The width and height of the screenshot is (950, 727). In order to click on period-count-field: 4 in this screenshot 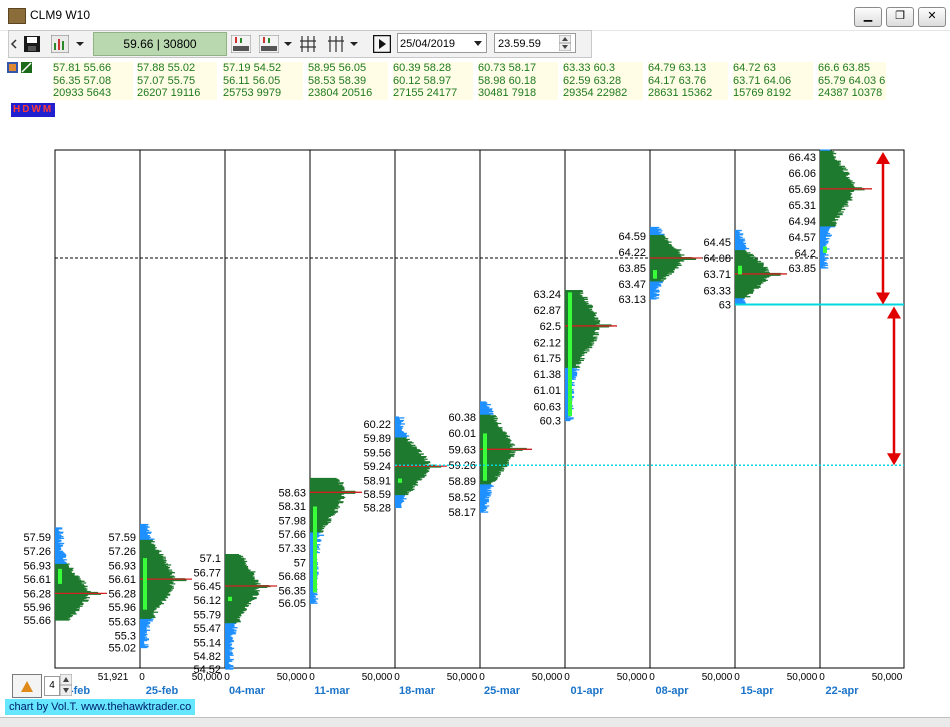, I will do `click(52, 686)`.